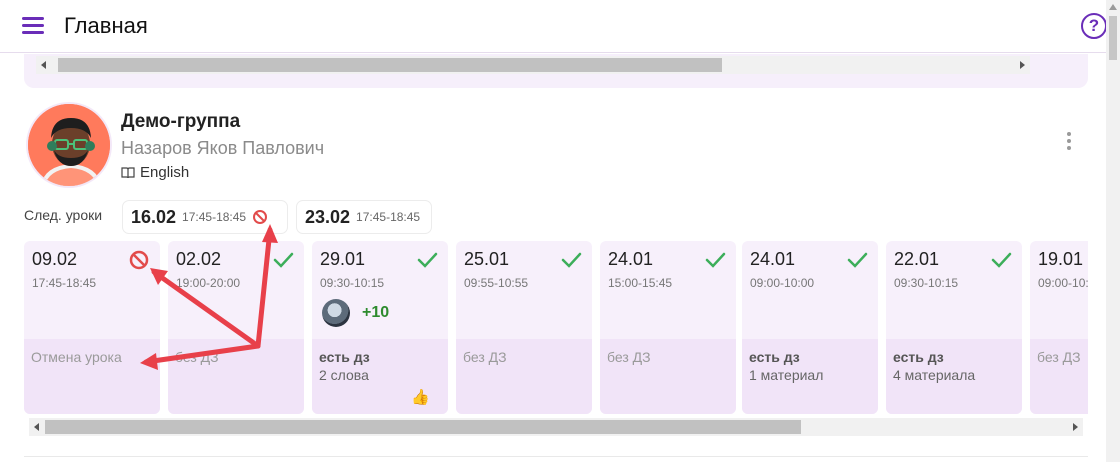 The image size is (1120, 462). What do you see at coordinates (154, 216) in the screenshot?
I see `next-lesson-date: 16.02` at bounding box center [154, 216].